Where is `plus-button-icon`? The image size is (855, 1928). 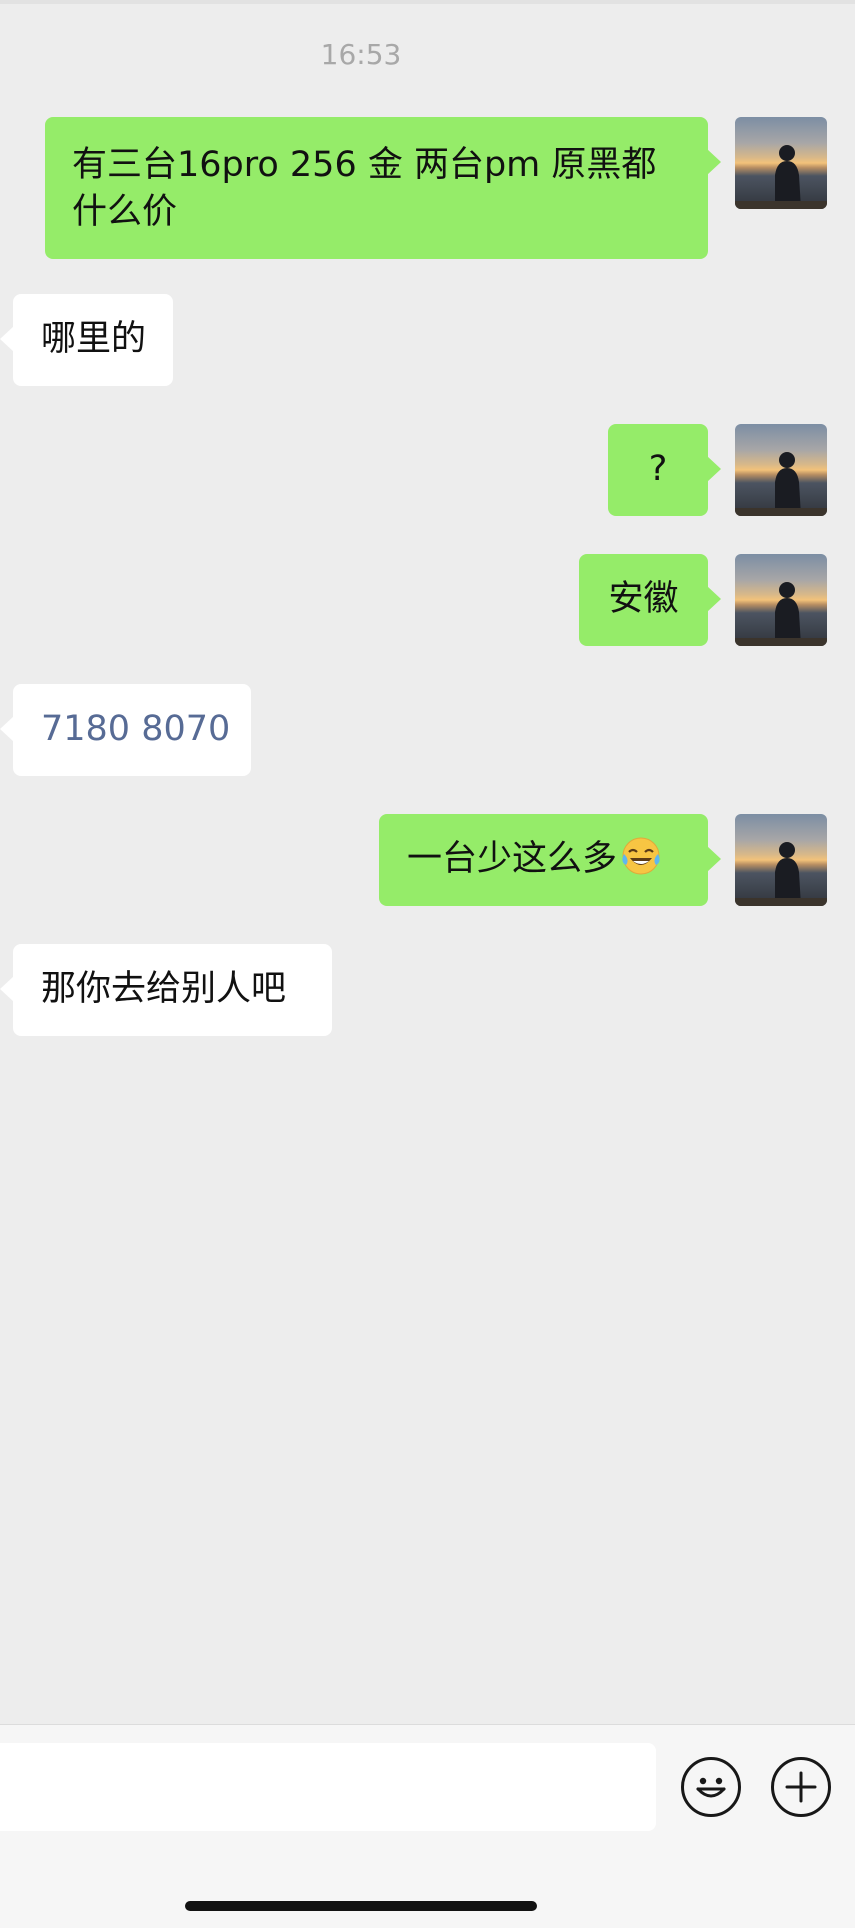 plus-button-icon is located at coordinates (801, 1787).